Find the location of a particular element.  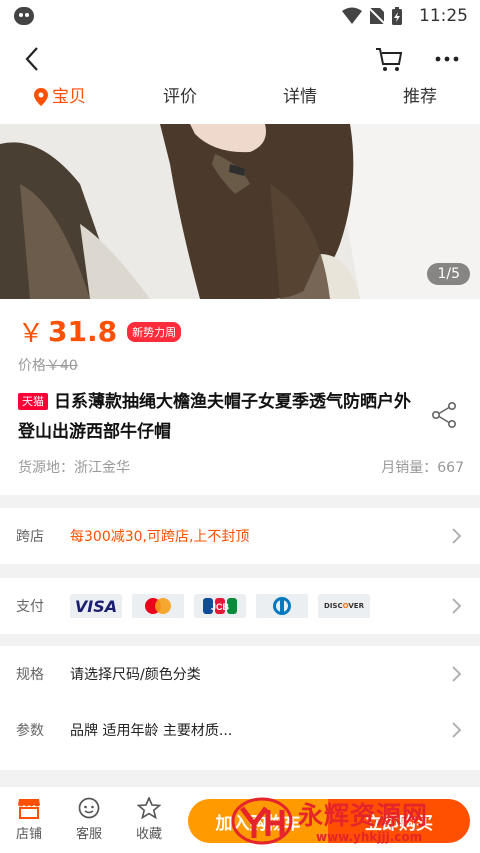

origin-text: 货源地：浙江金华 is located at coordinates (74, 468).